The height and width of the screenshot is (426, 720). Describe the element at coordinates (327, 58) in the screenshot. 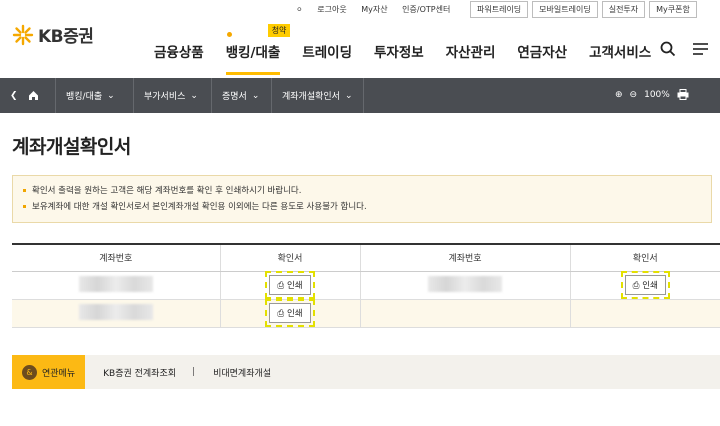

I see `nav-item-trading: 트레이딩` at that location.